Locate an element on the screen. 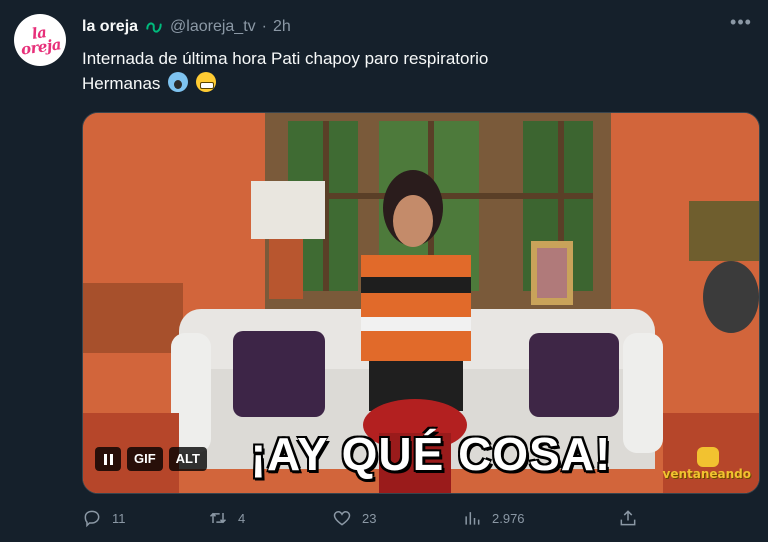  reply-count: 11 is located at coordinates (119, 518).